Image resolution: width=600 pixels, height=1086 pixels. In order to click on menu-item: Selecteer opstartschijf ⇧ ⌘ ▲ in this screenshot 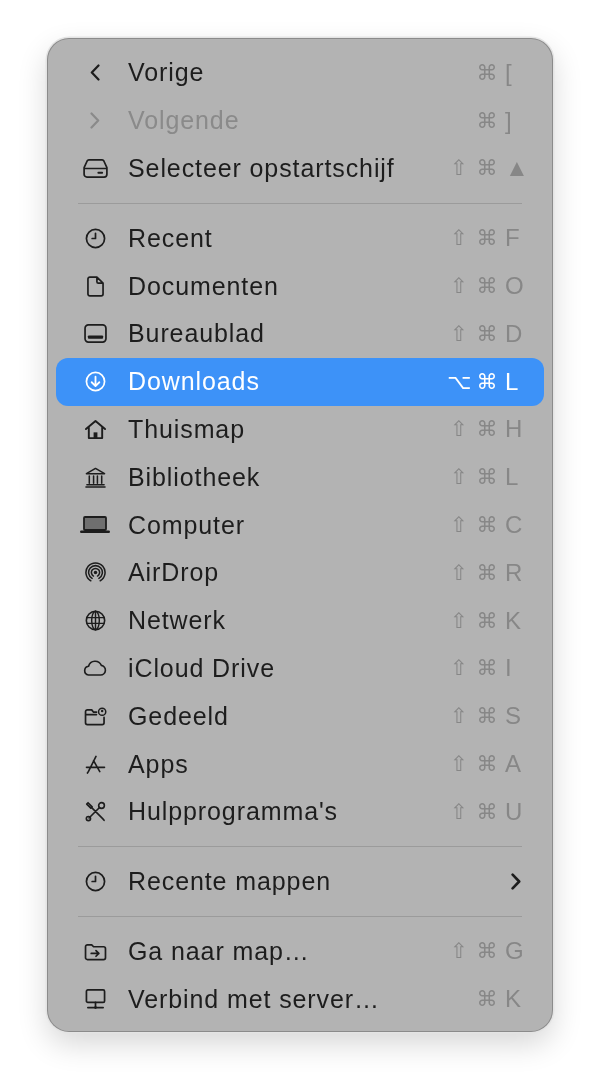, I will do `click(300, 168)`.